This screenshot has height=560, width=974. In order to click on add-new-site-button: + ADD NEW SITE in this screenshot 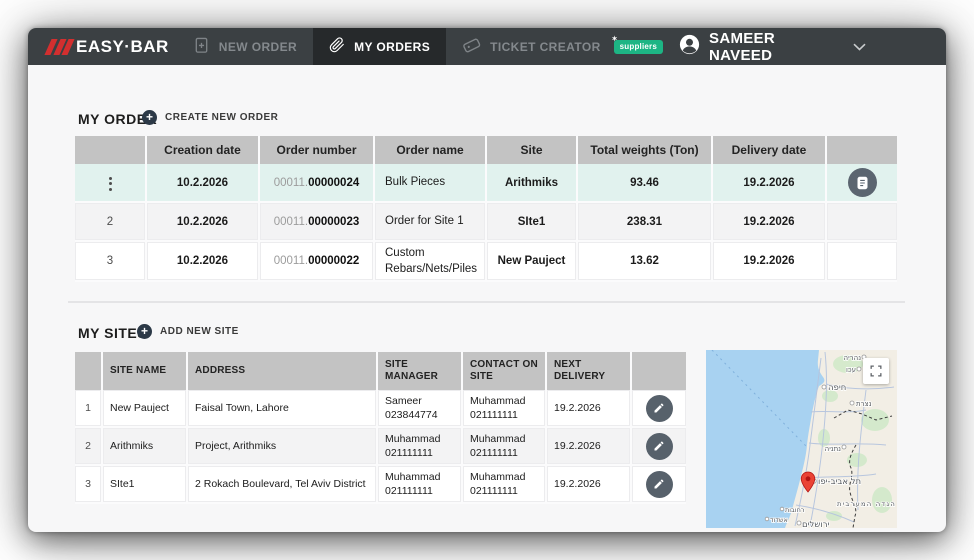, I will do `click(188, 331)`.